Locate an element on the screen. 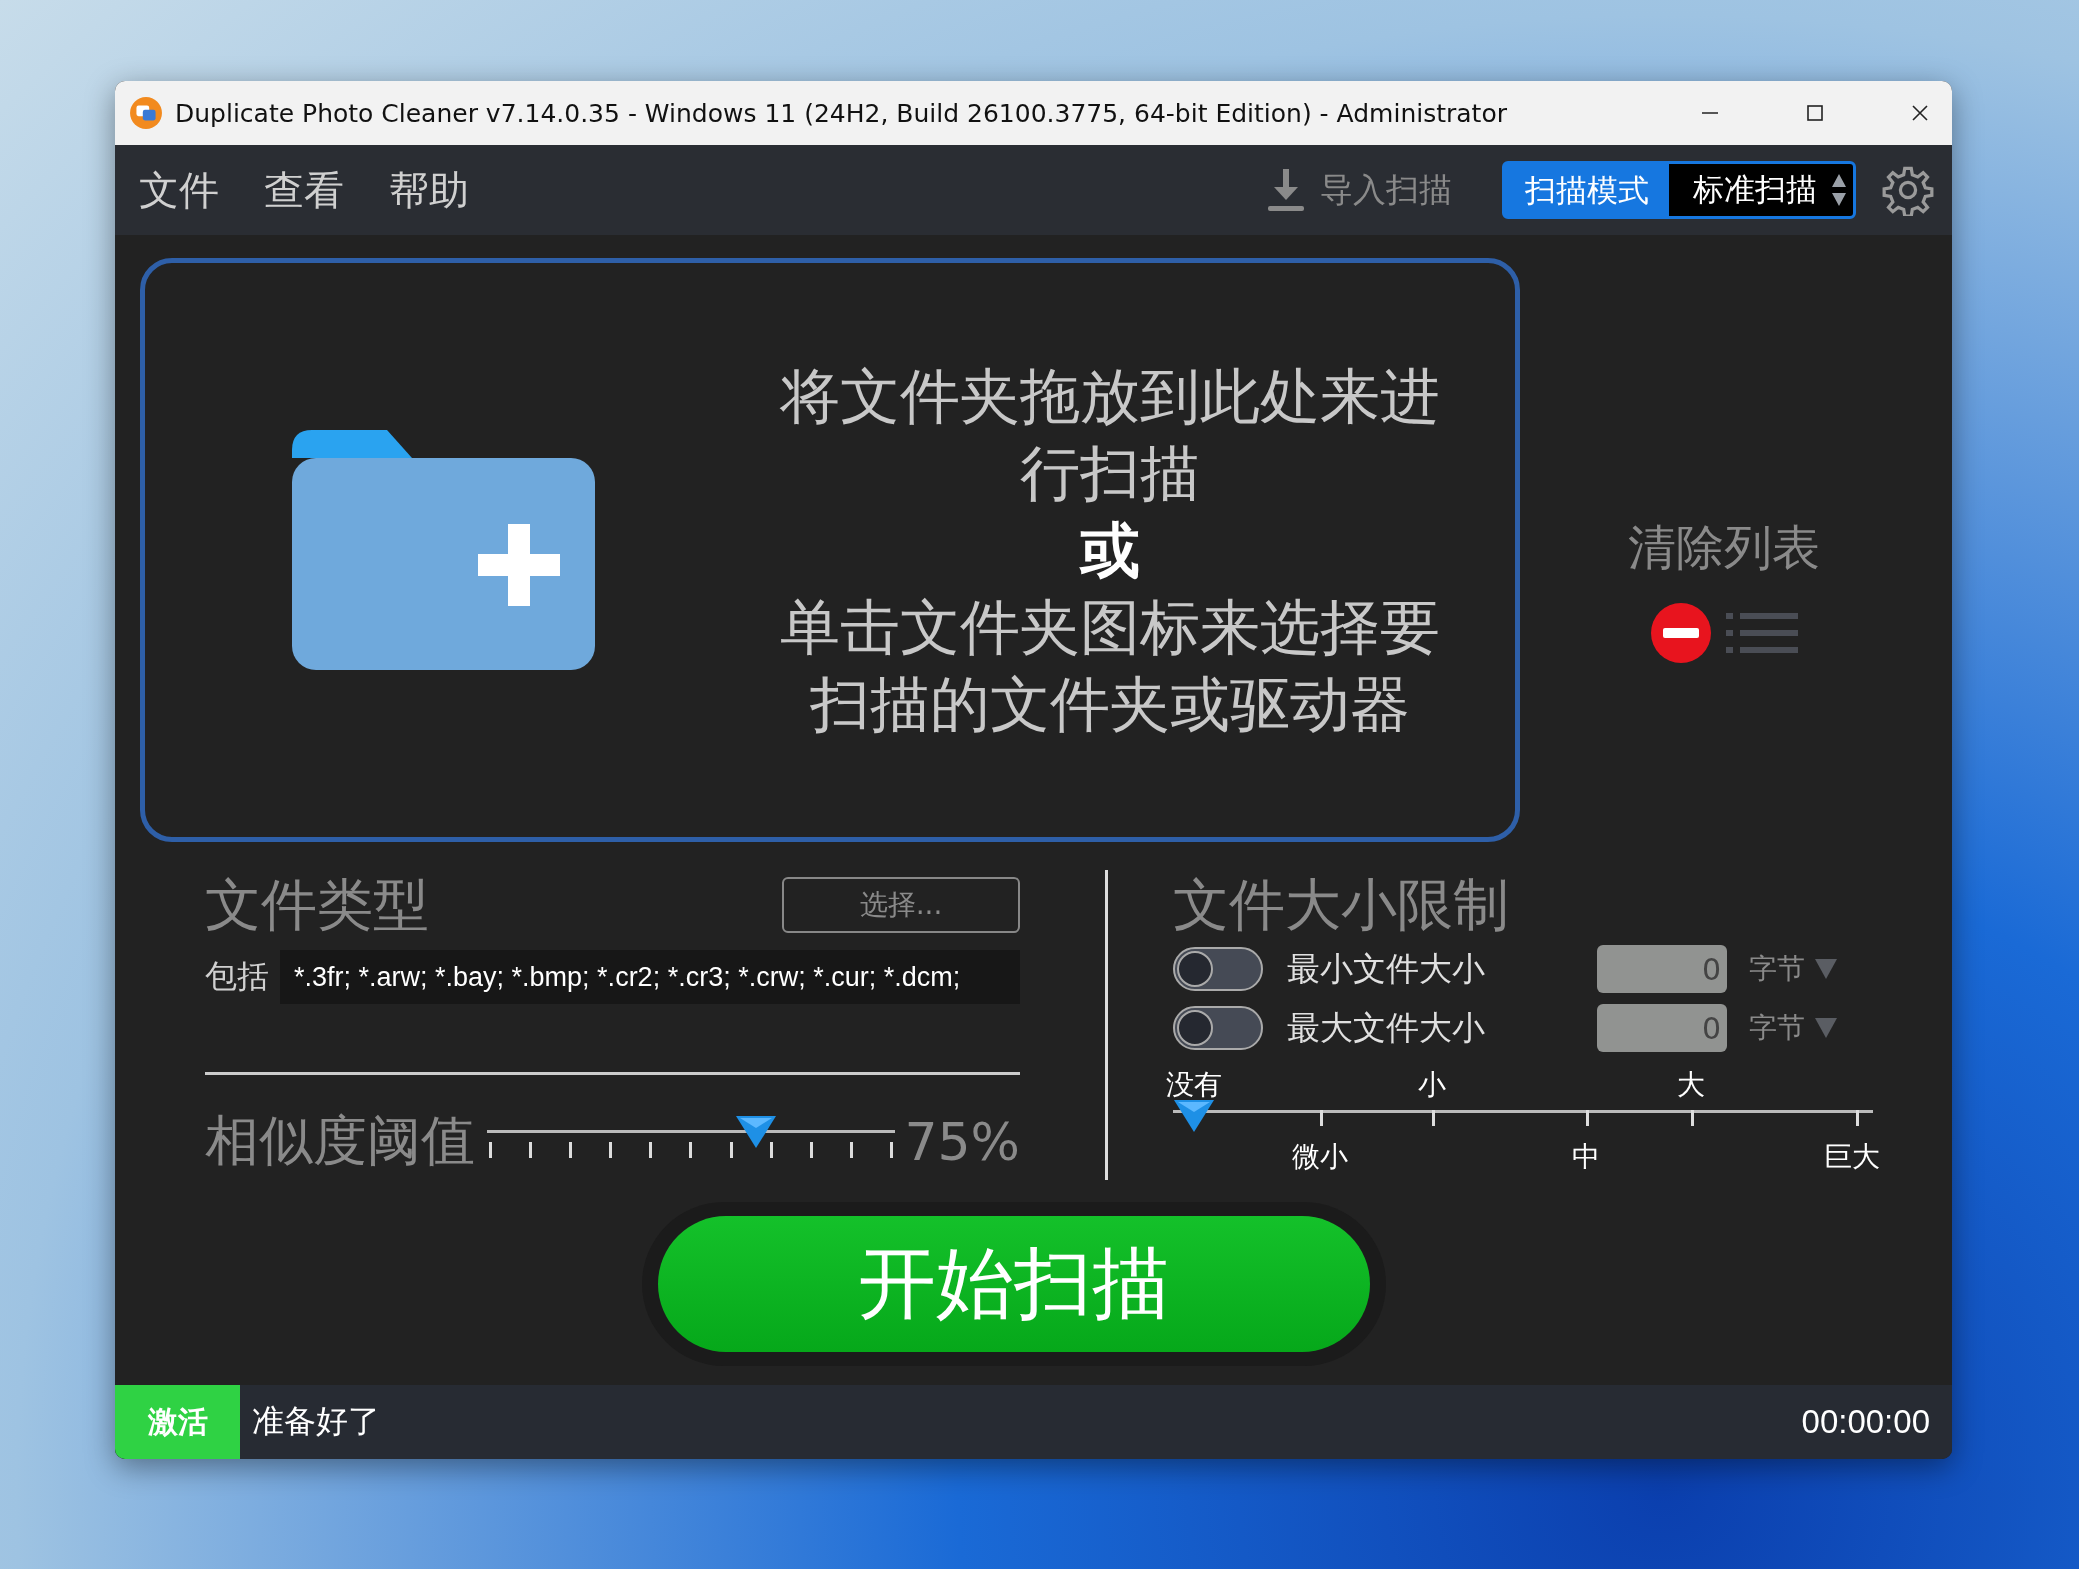 Image resolution: width=2079 pixels, height=1569 pixels. download-icon is located at coordinates (1286, 190).